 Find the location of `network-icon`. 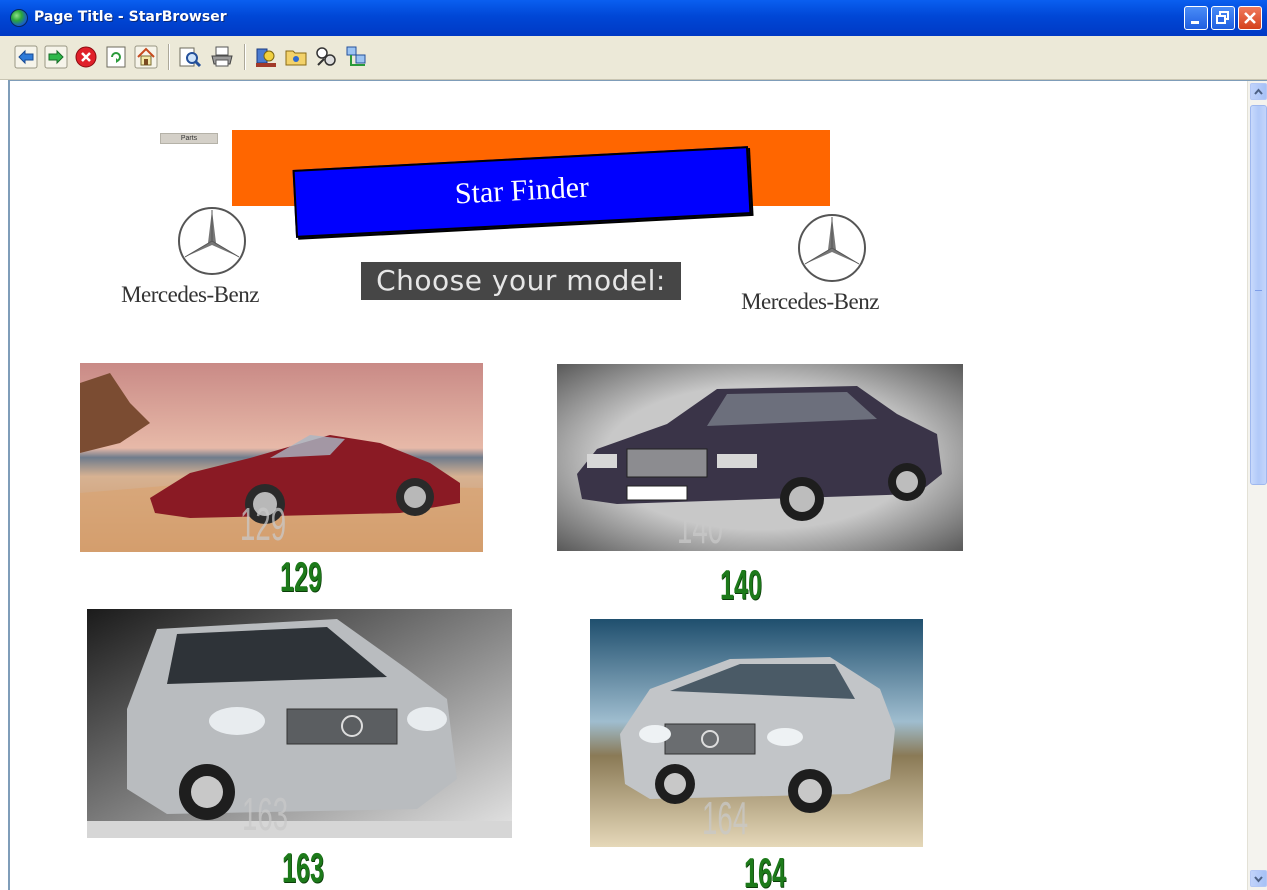

network-icon is located at coordinates (356, 56).